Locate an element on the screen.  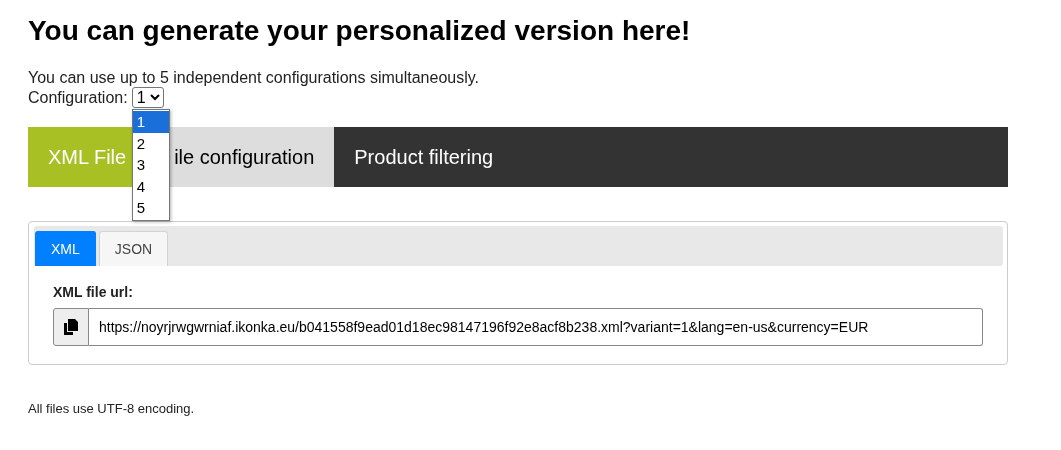
copy-button is located at coordinates (71, 327).